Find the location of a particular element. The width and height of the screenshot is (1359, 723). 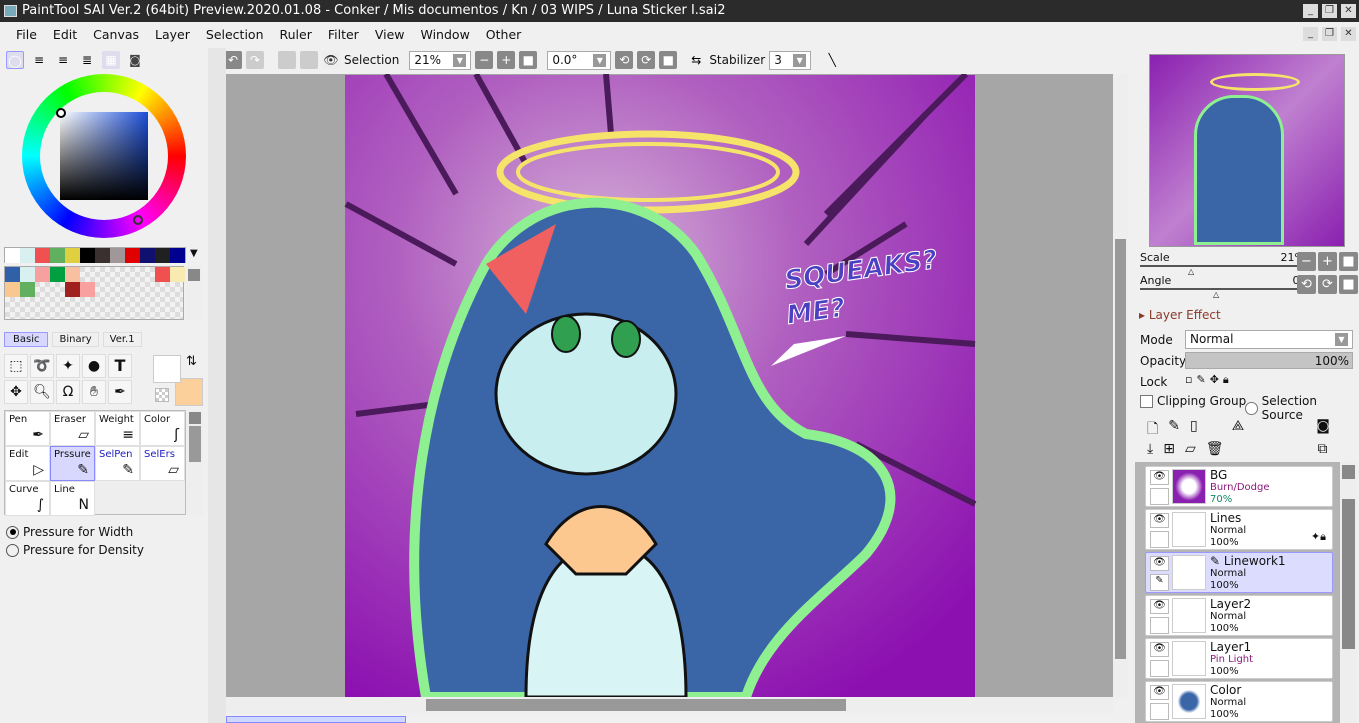

rgb-slider-tab: ≡ is located at coordinates (39, 60).